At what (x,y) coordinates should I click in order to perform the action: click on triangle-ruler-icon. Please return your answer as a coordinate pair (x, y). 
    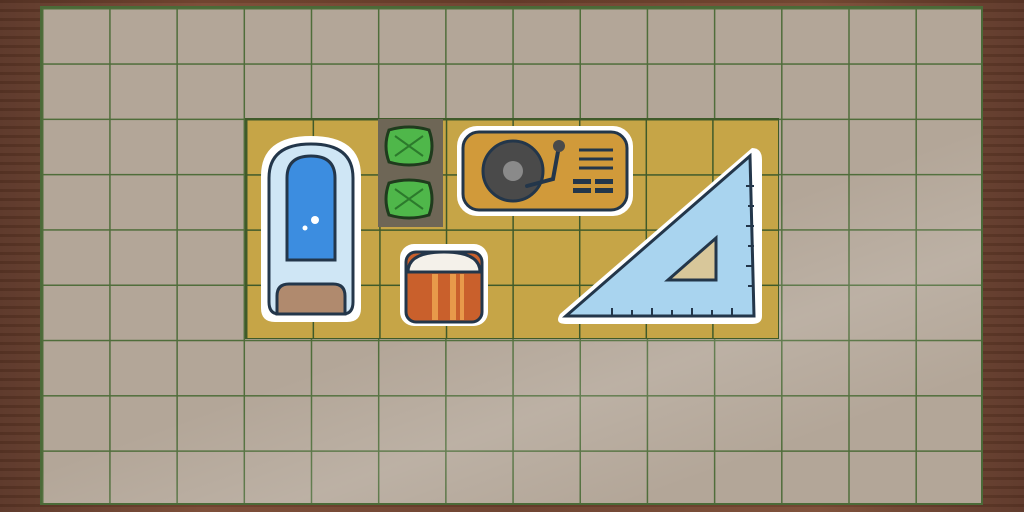
    Looking at the image, I should click on (658, 236).